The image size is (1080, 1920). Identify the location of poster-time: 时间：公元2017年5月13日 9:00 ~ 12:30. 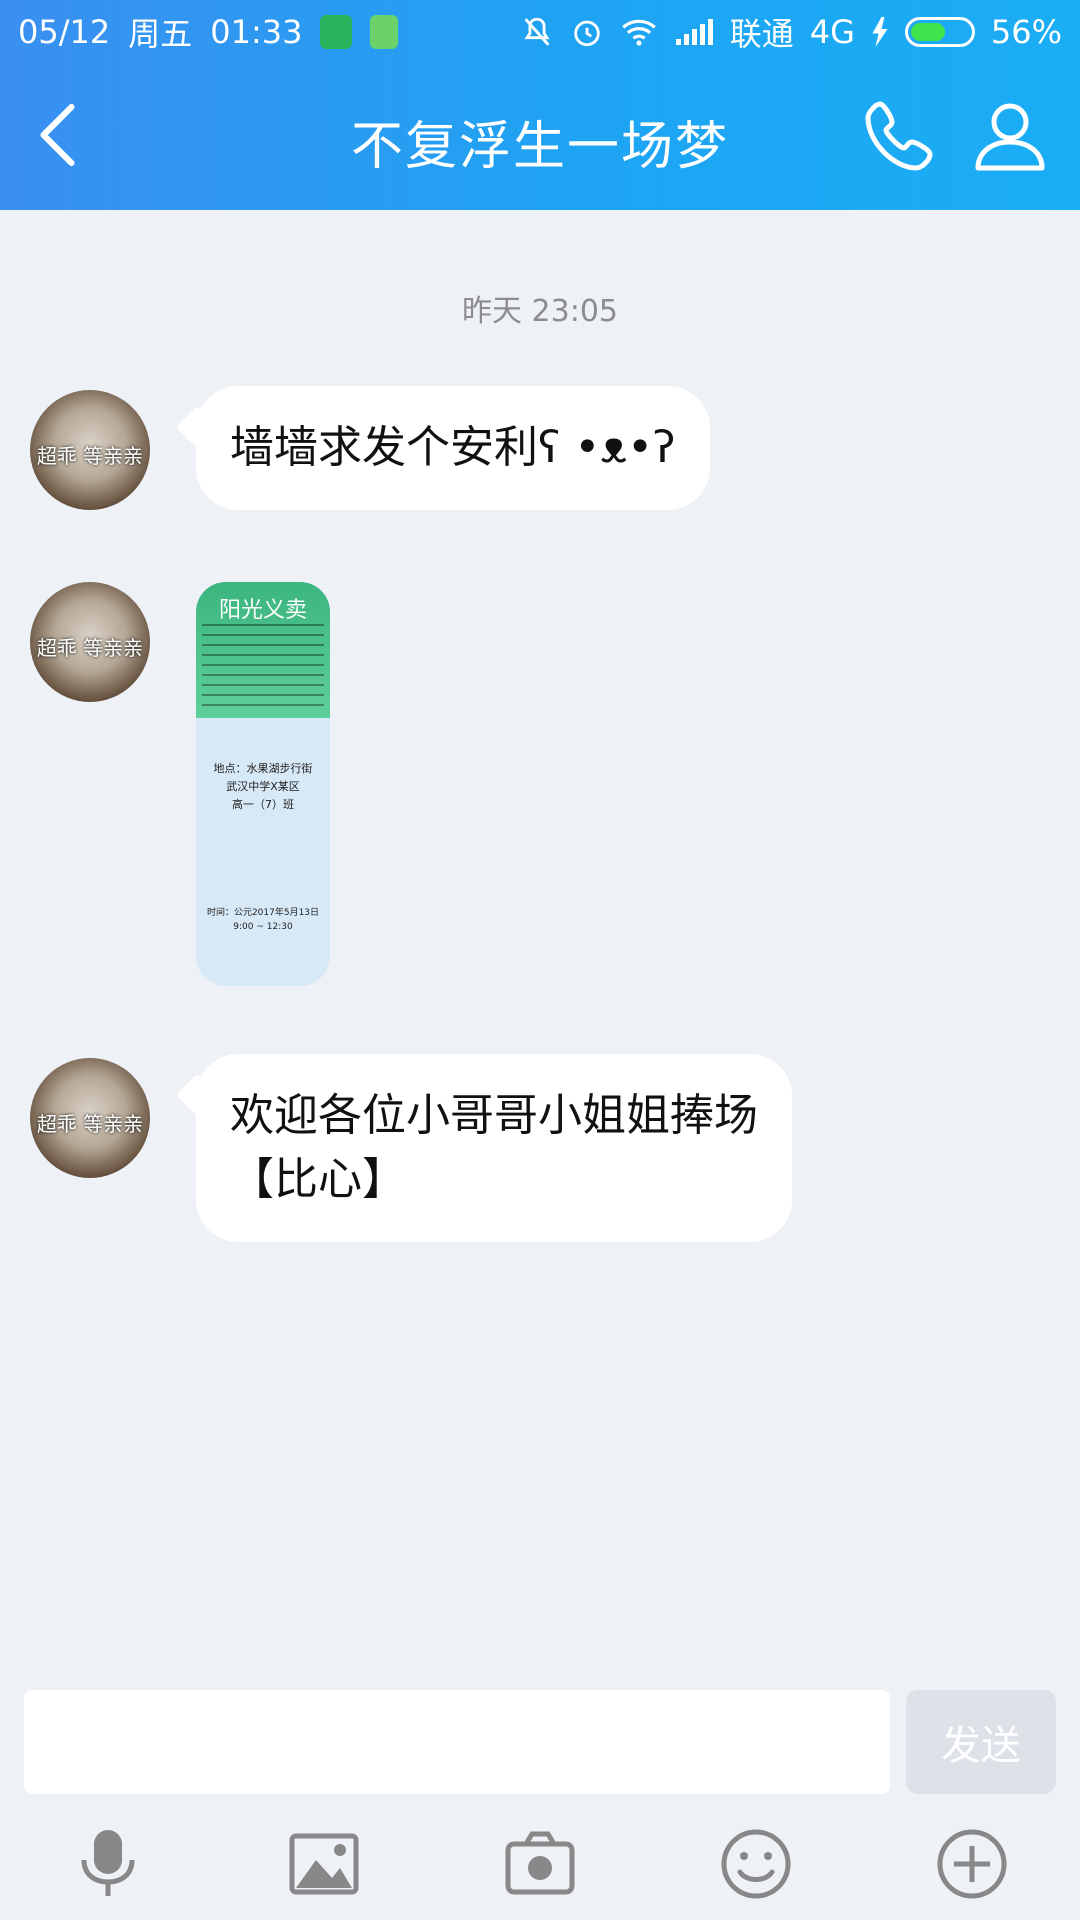
(263, 920).